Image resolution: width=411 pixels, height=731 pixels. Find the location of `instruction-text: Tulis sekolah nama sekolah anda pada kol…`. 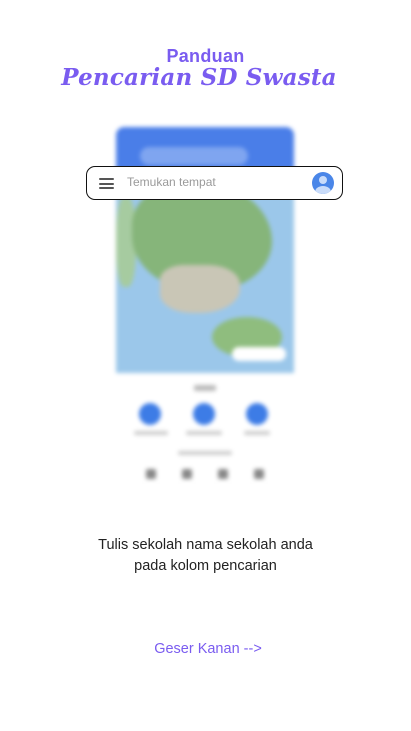

instruction-text: Tulis sekolah nama sekolah anda pada kol… is located at coordinates (205, 556).